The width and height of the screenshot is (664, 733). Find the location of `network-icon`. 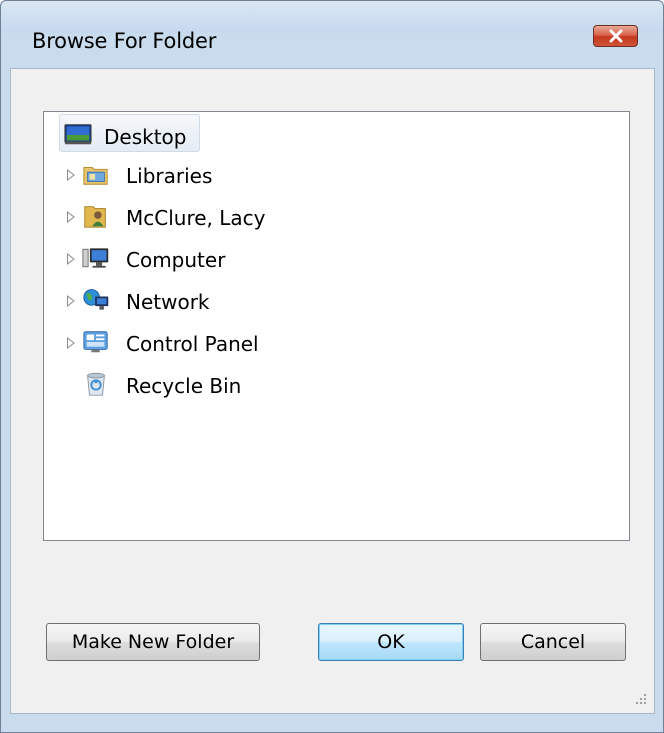

network-icon is located at coordinates (96, 299).